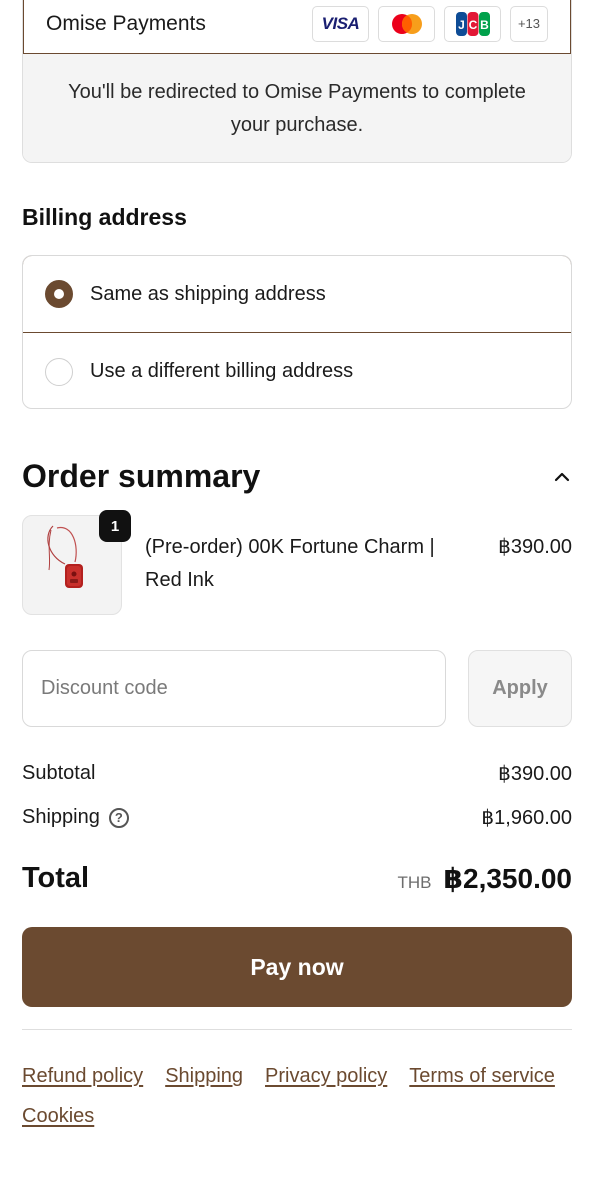 Image resolution: width=593 pixels, height=1200 pixels. Describe the element at coordinates (58, 1116) in the screenshot. I see `cookies-link: Cookies` at that location.